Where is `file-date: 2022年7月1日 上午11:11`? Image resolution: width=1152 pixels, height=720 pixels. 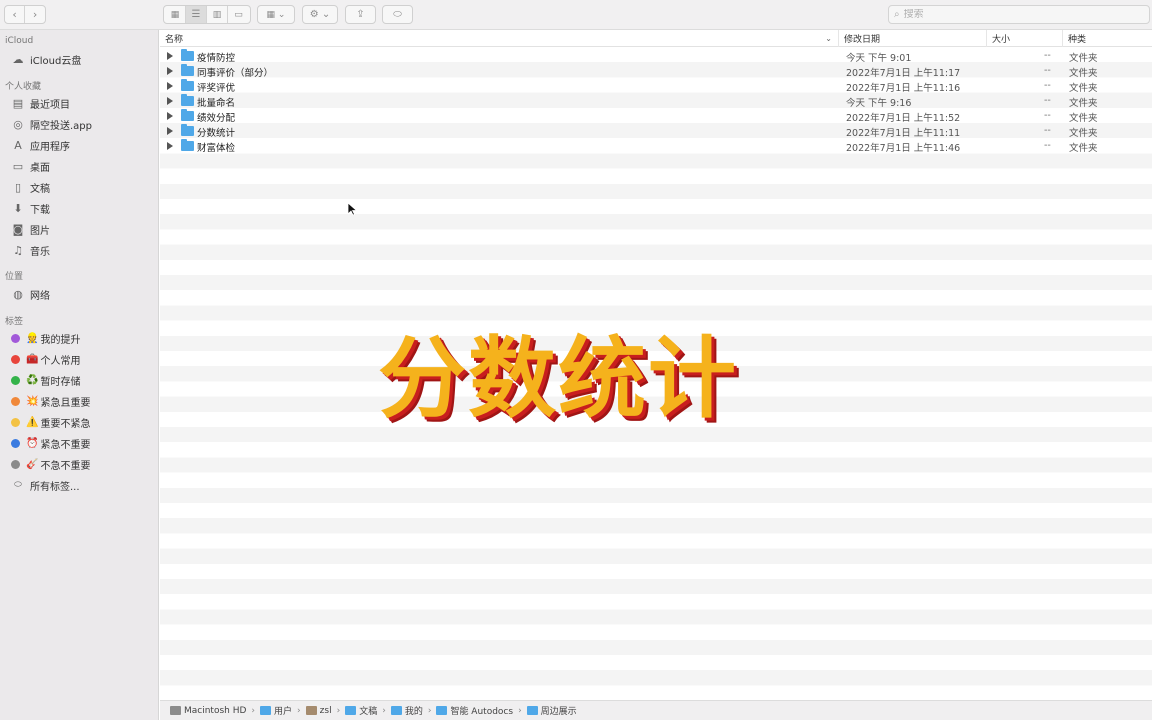 file-date: 2022年7月1日 上午11:11 is located at coordinates (903, 133).